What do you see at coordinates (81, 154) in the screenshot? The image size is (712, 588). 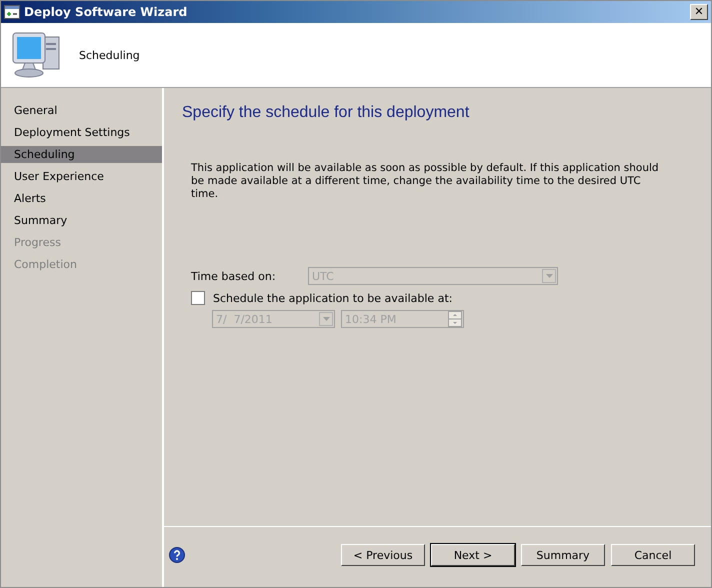 I see `sidebar-item: Scheduling` at bounding box center [81, 154].